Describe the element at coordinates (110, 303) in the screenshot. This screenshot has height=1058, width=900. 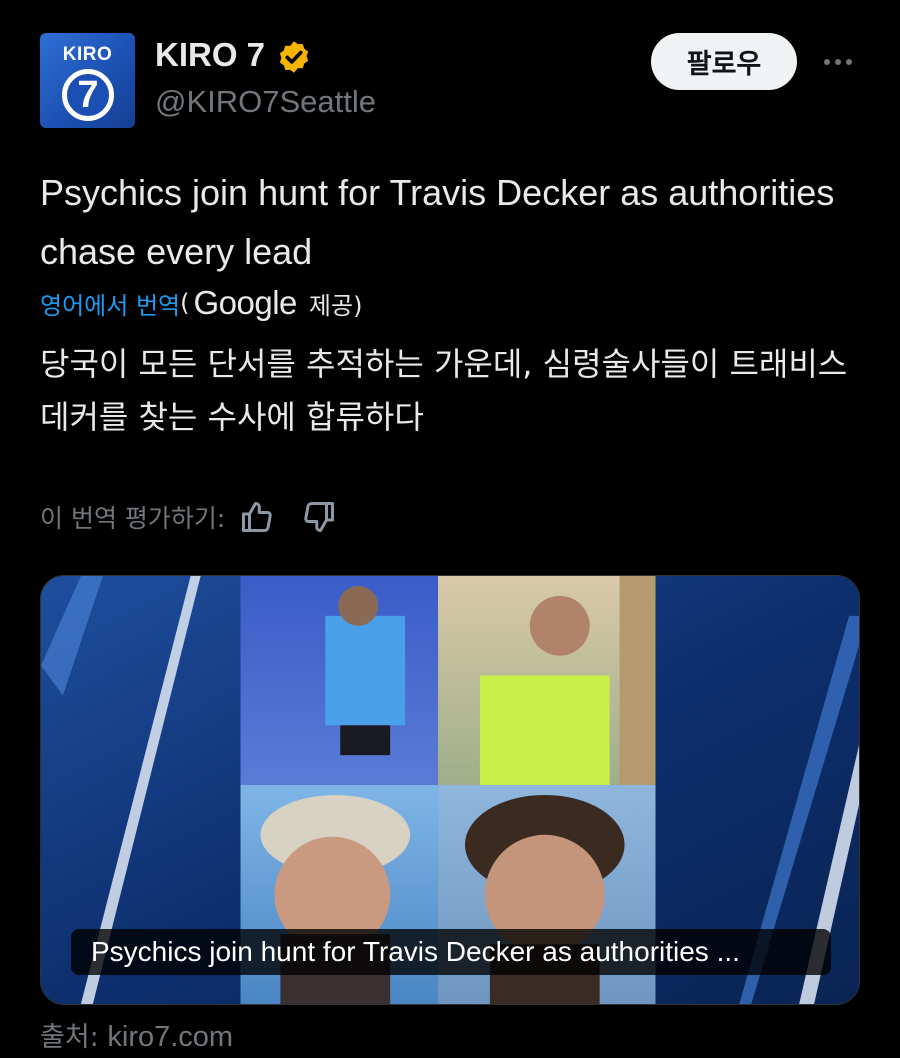
I see `translated-from-link: 영어에서 번역` at that location.